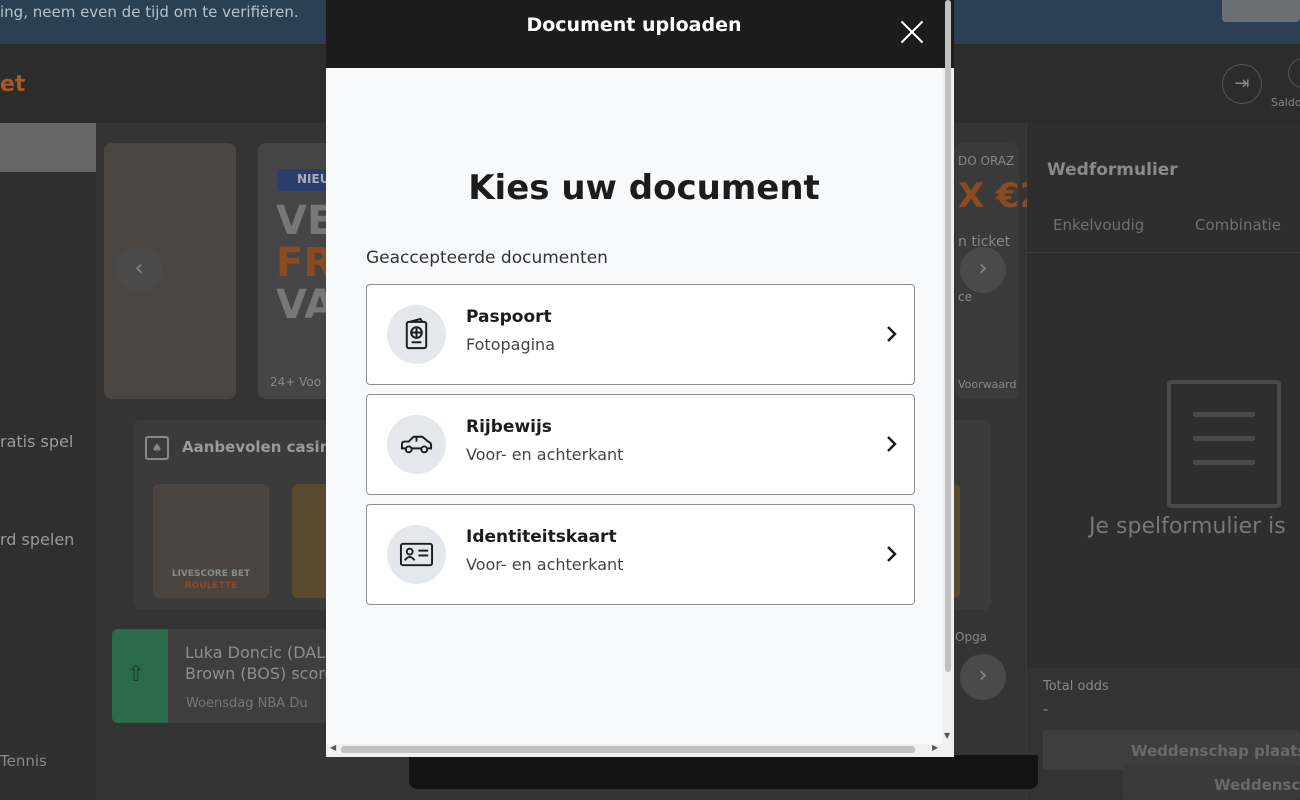 The height and width of the screenshot is (800, 1300). Describe the element at coordinates (23, 761) in the screenshot. I see `sidebar-item-tennis: Tennis` at that location.